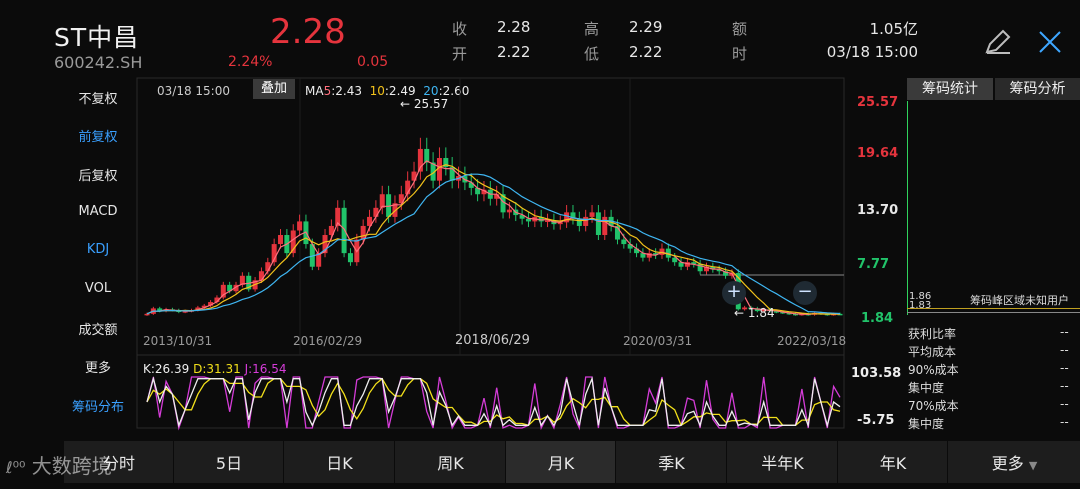  What do you see at coordinates (166, 369) in the screenshot?
I see `kdj-k: K:26.39` at bounding box center [166, 369].